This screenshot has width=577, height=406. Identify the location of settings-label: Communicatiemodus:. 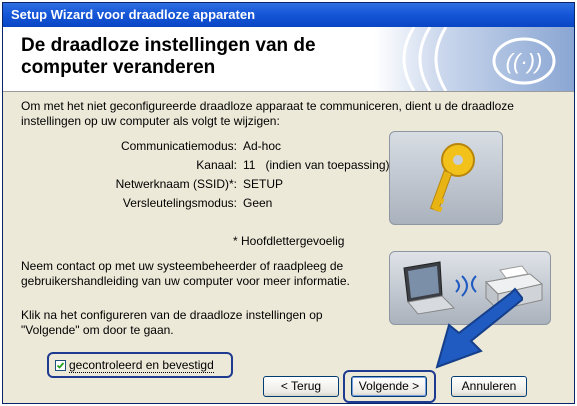
(178, 146).